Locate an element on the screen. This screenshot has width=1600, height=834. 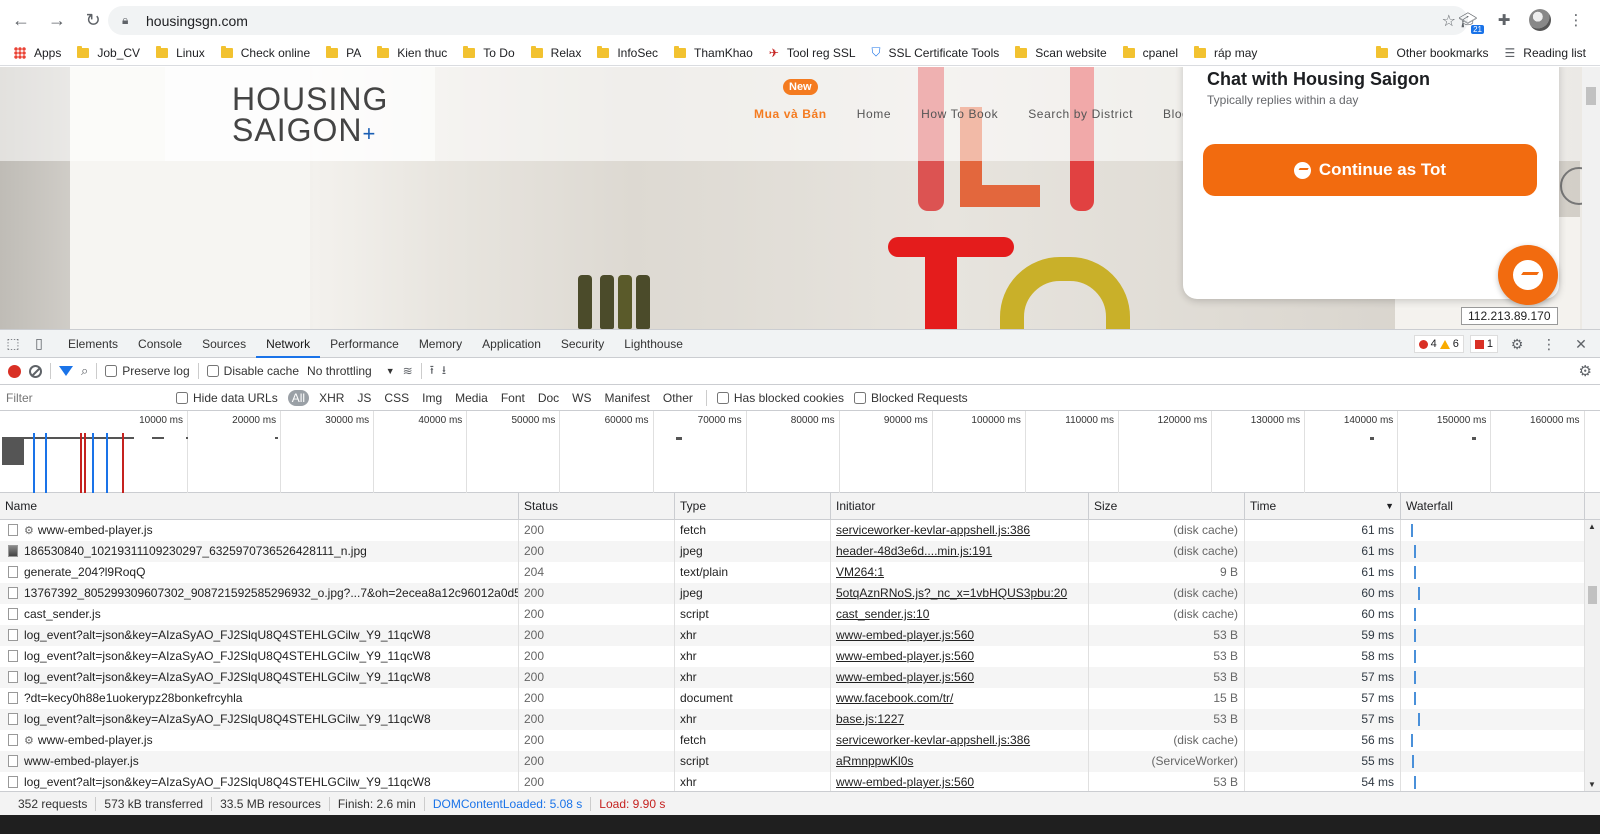
column-header-name: Name is located at coordinates (259, 506).